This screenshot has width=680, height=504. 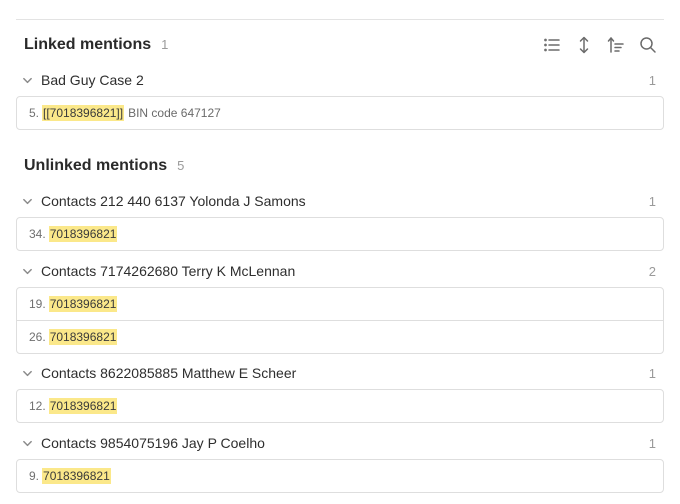 What do you see at coordinates (92, 80) in the screenshot?
I see `group-title: Bad Guy Case 2` at bounding box center [92, 80].